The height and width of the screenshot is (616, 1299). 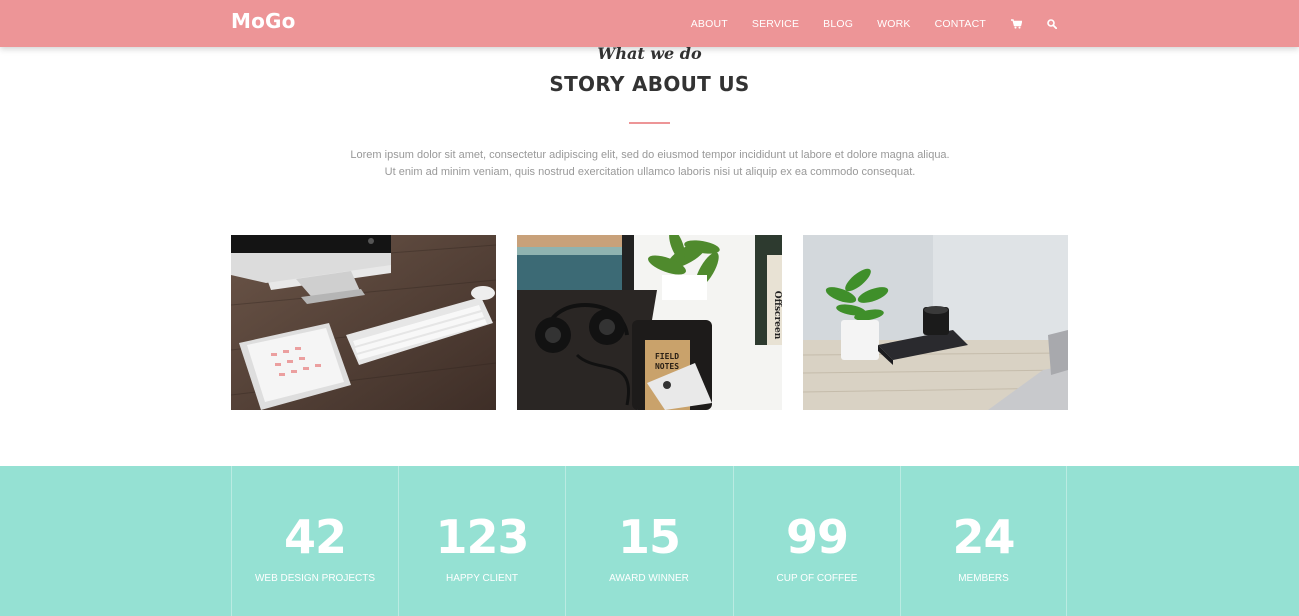 What do you see at coordinates (862, 23) in the screenshot?
I see `main-nav: ABOUT SERVICE BLOG WORK CONTACT` at bounding box center [862, 23].